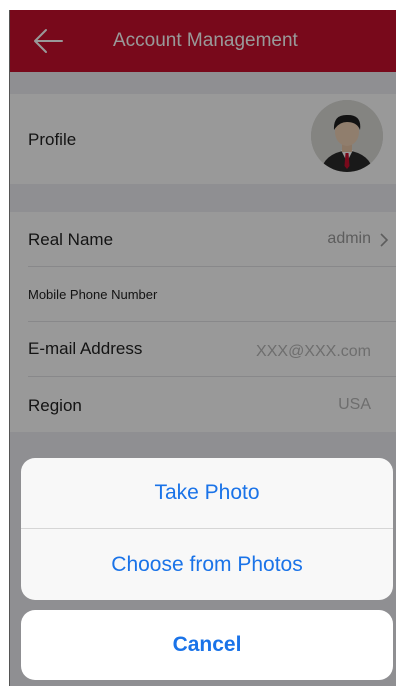 The width and height of the screenshot is (396, 686). I want to click on cancel-sheet: Cancel, so click(207, 645).